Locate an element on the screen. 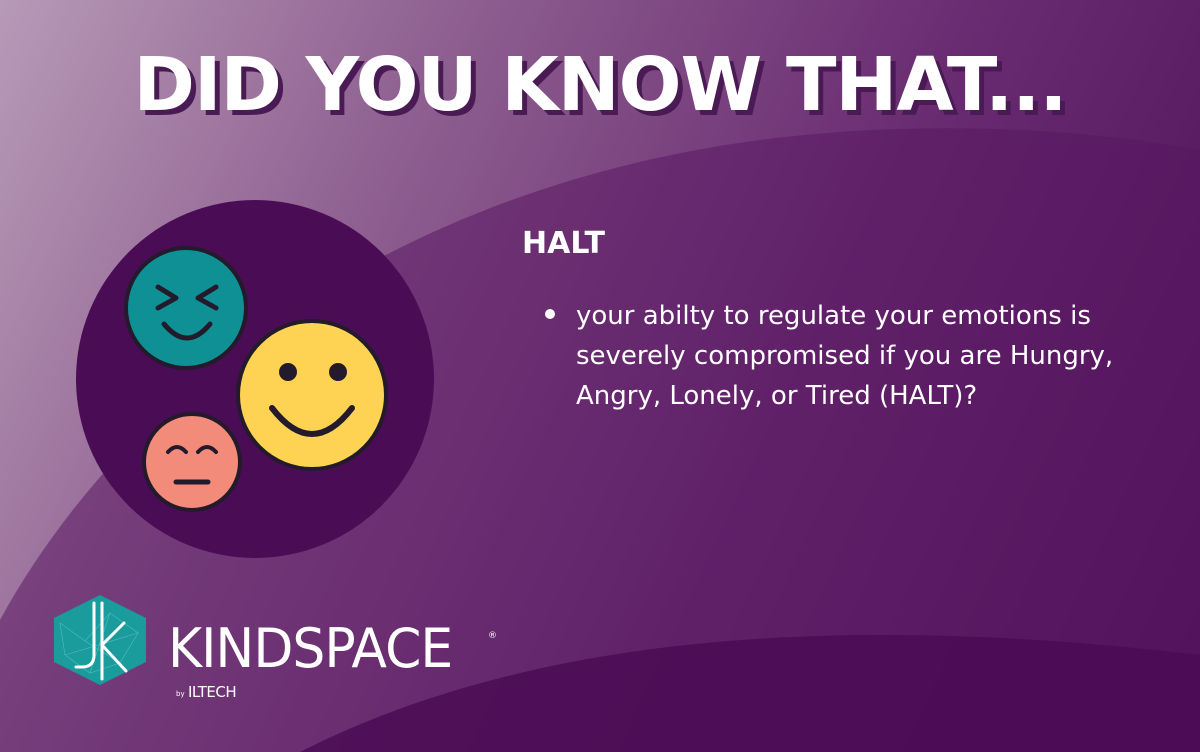 Image resolution: width=1200 pixels, height=752 pixels. kindspace-logo-icon is located at coordinates (100, 640).